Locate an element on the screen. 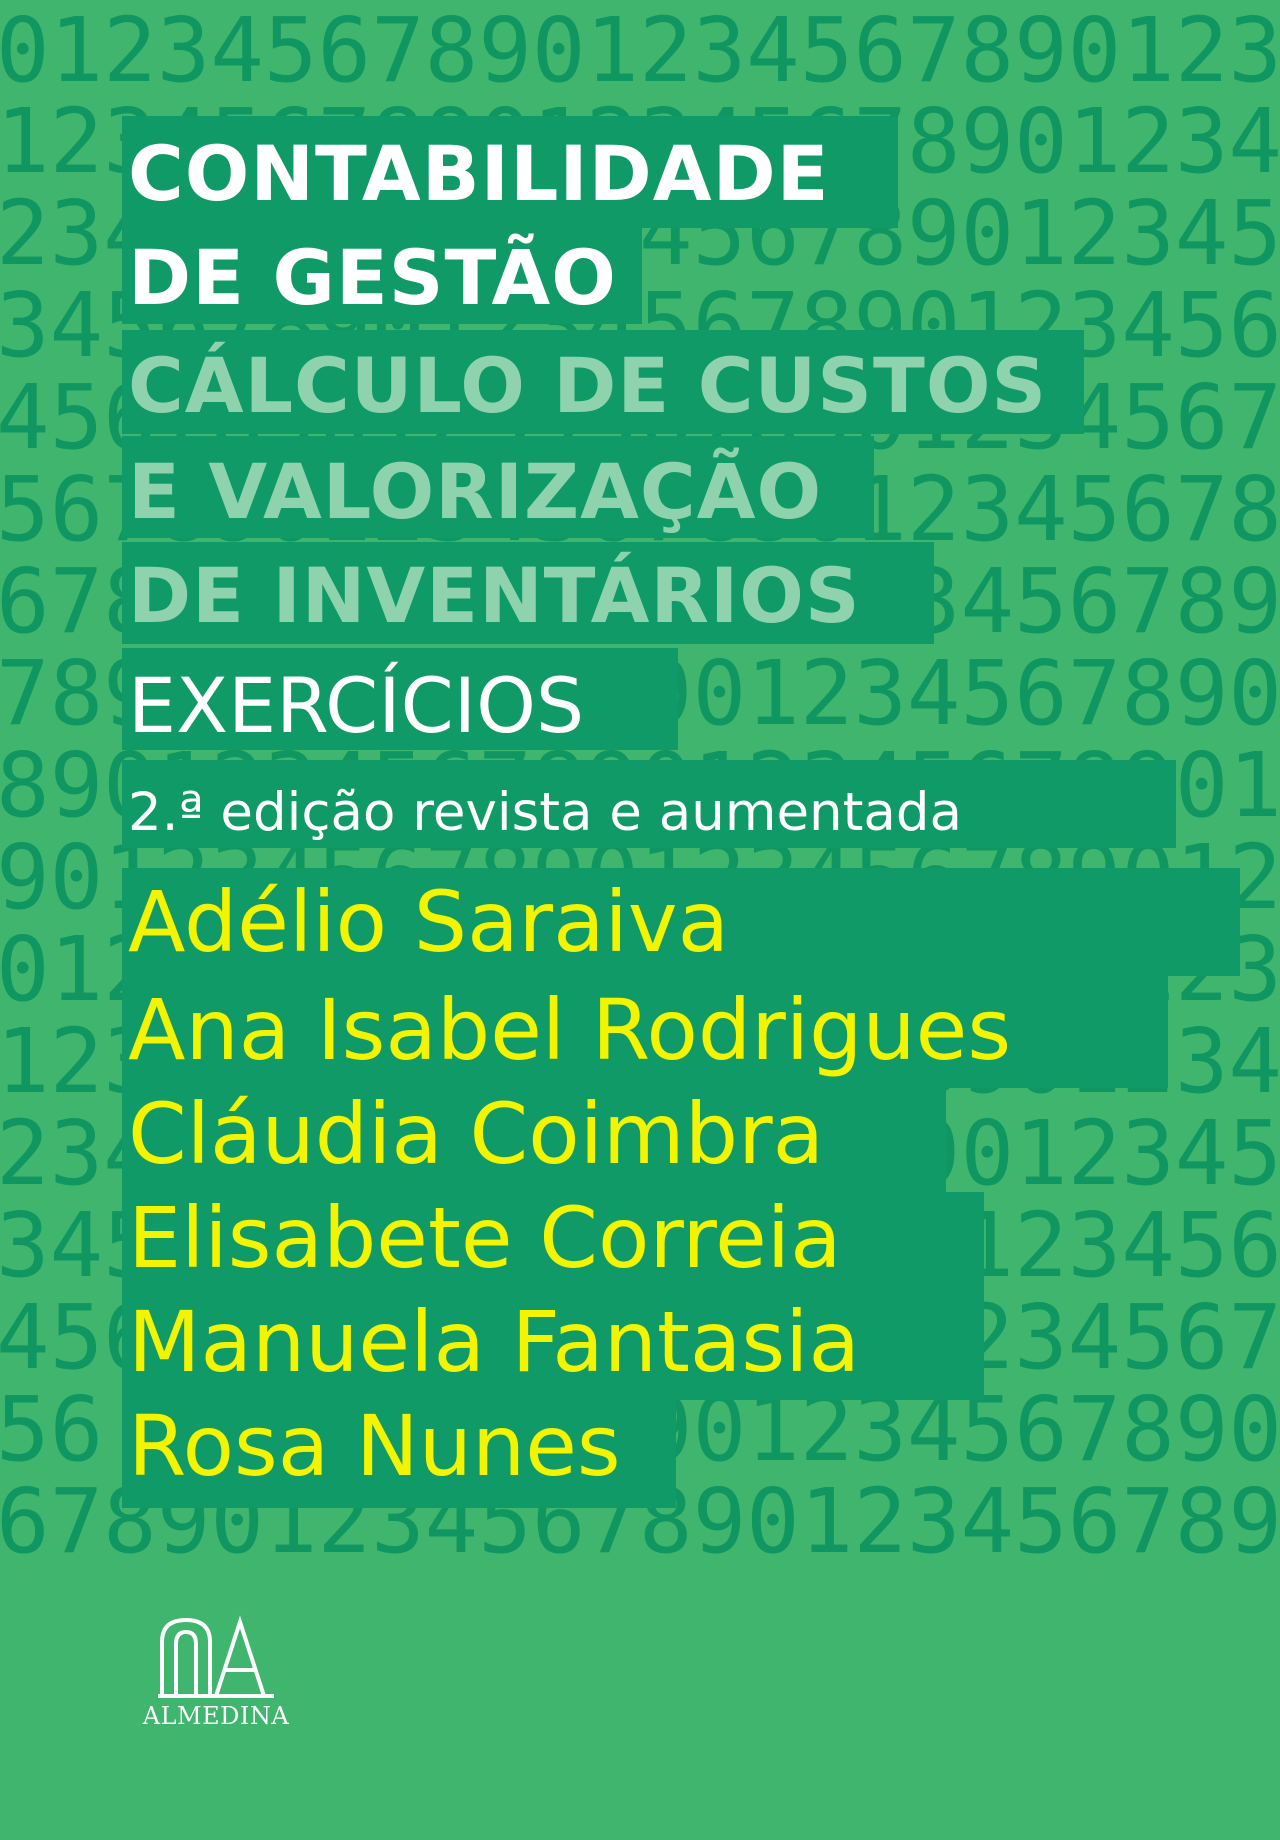  author-name: Ana Isabel Rodrigues is located at coordinates (570, 1030).